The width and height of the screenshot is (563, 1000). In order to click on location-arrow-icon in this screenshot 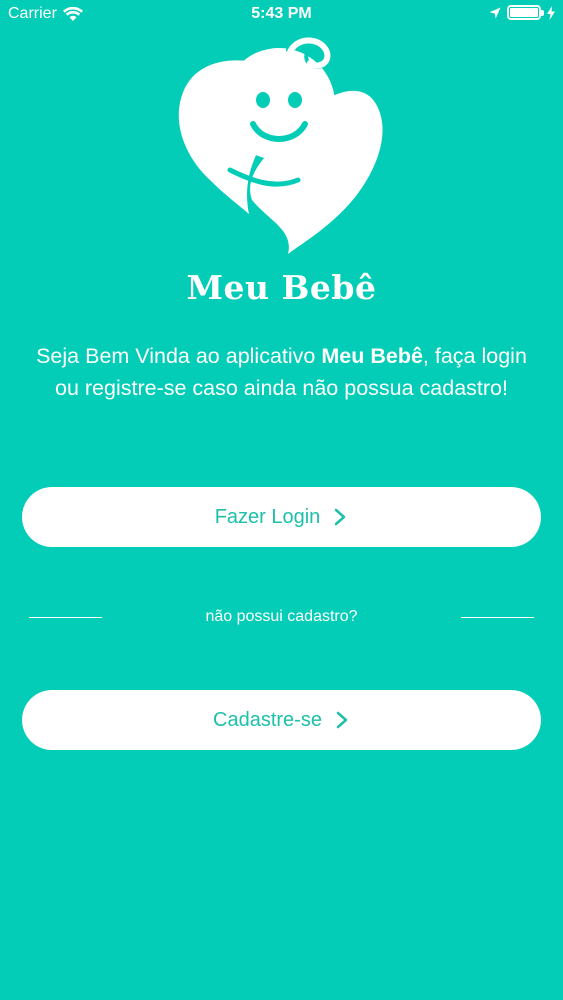, I will do `click(495, 12)`.